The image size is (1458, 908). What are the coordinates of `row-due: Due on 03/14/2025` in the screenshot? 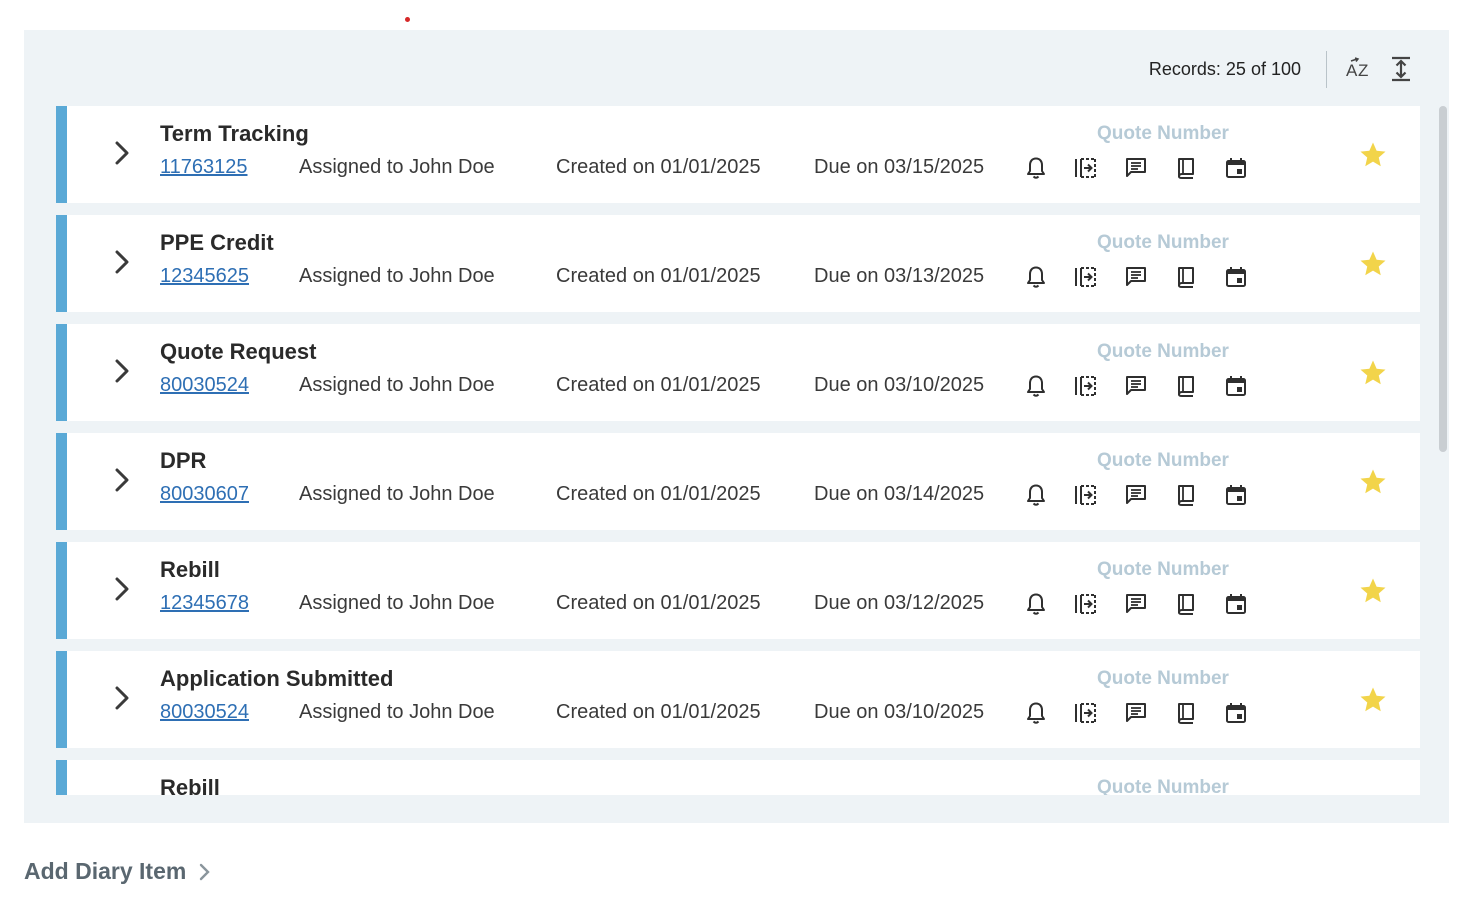 It's located at (899, 494).